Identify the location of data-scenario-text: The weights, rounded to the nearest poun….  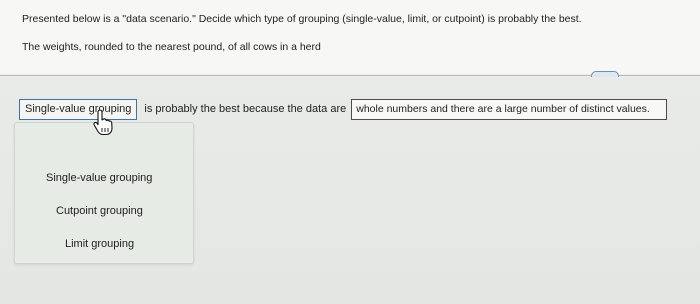
(171, 47).